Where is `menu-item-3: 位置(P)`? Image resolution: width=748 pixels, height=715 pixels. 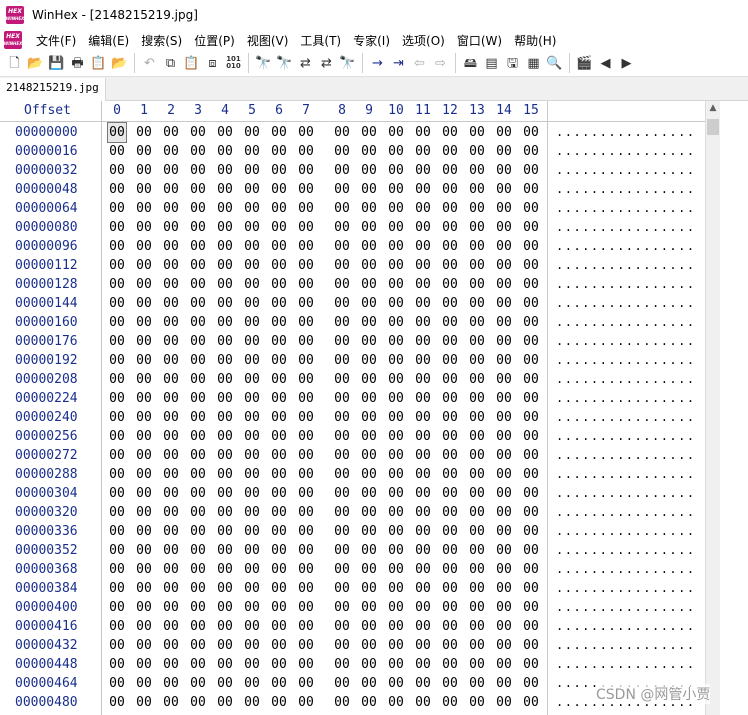
menu-item-3: 位置(P) is located at coordinates (214, 40).